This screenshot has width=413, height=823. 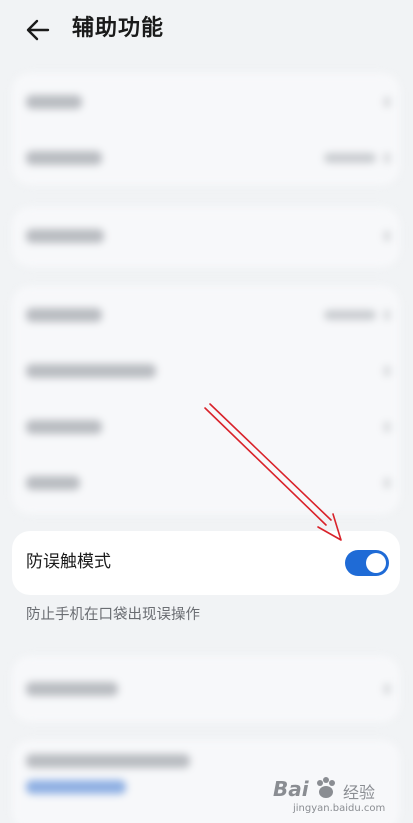 I want to click on back-button, so click(x=38, y=30).